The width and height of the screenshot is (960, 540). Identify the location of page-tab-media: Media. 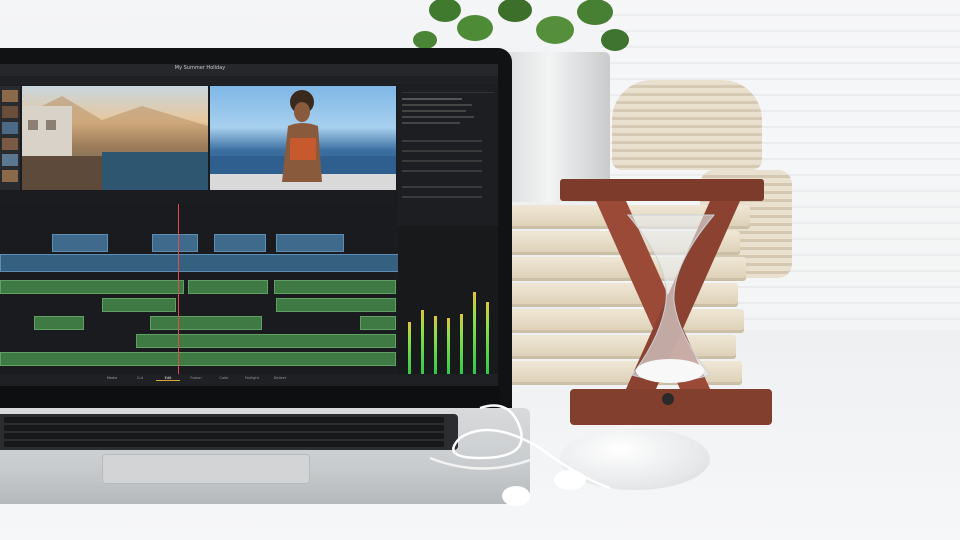
(112, 378).